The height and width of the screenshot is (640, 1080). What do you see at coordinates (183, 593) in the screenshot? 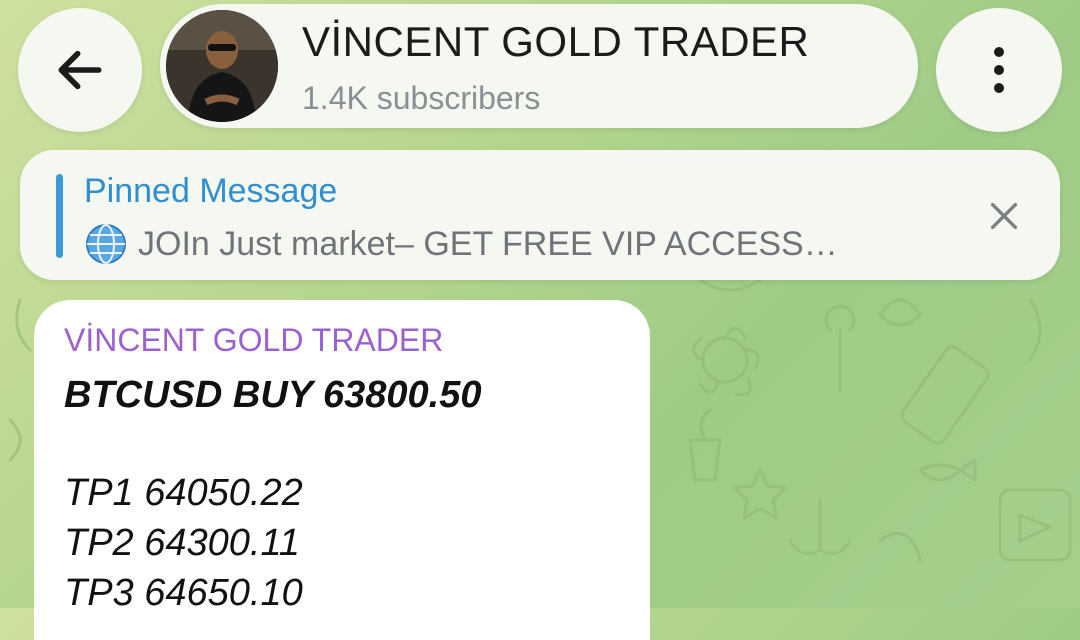
I see `message-tp3: TP3 64650.10` at bounding box center [183, 593].